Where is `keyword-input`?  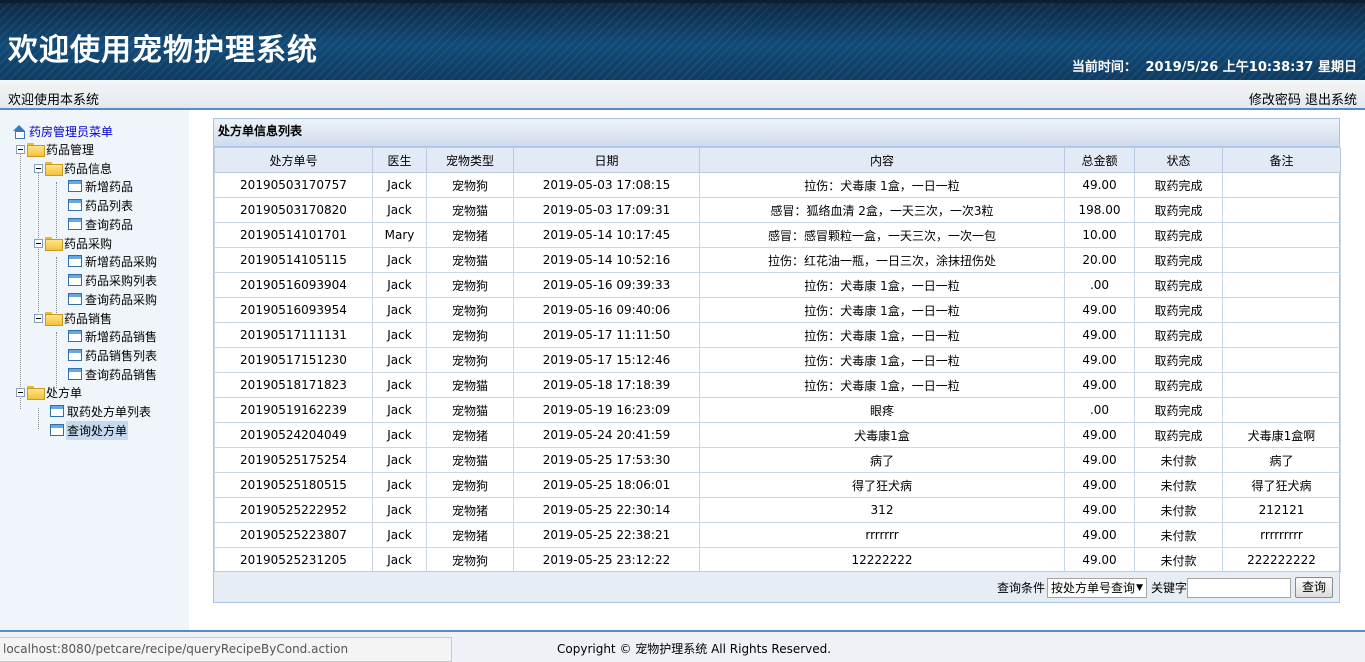 keyword-input is located at coordinates (1239, 587).